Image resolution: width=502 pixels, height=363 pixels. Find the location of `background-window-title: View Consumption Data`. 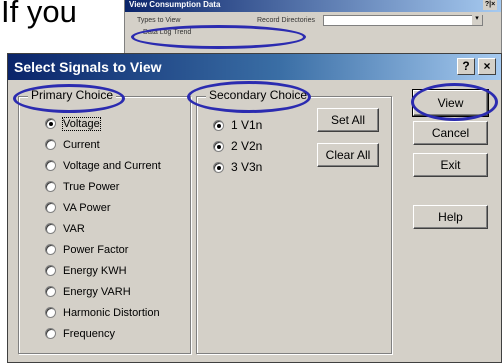

background-window-title: View Consumption Data is located at coordinates (175, 4).